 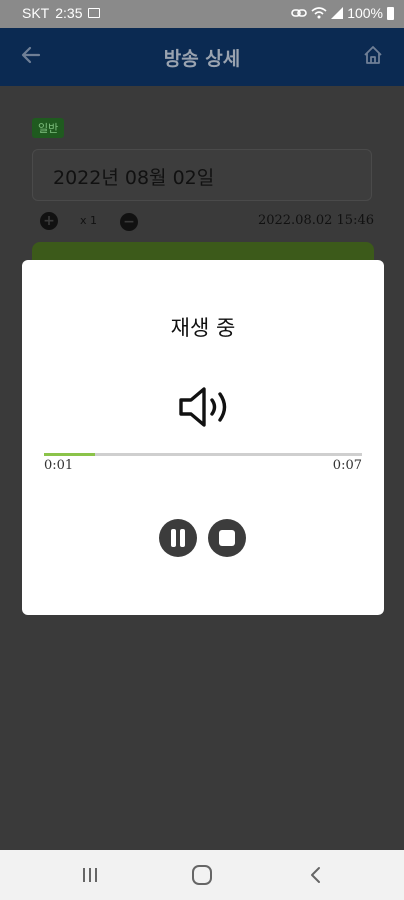 I want to click on system-nav-bar, so click(x=202, y=875).